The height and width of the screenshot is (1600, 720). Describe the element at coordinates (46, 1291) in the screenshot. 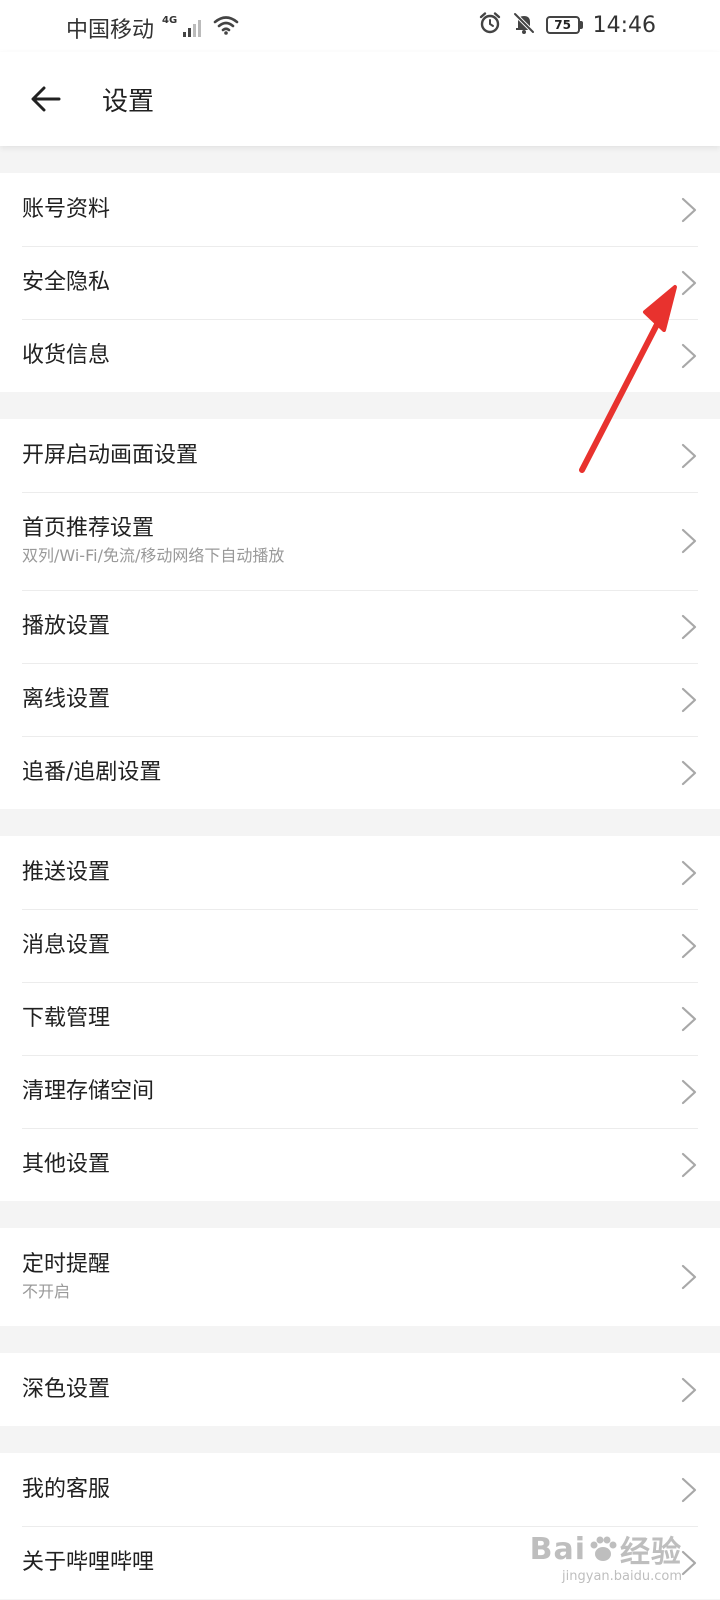

I see `row-subtitle: 不开启` at that location.